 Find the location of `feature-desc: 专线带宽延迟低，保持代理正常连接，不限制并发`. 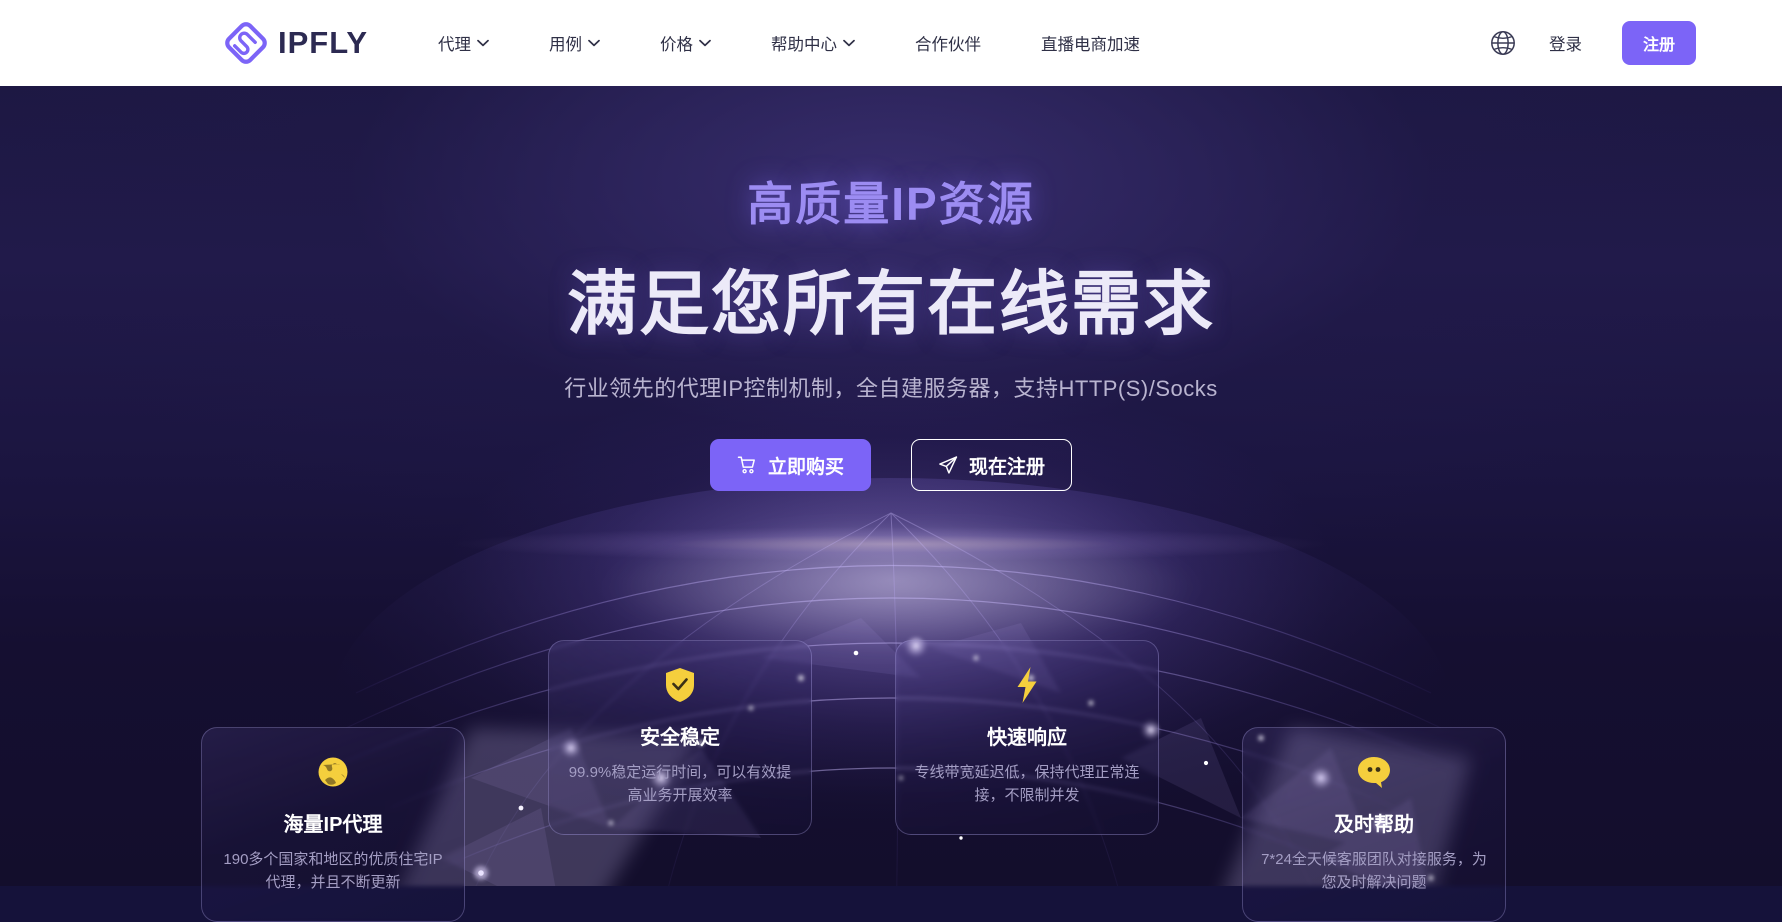

feature-desc: 专线带宽延迟低，保持代理正常连接，不限制并发 is located at coordinates (1027, 784).